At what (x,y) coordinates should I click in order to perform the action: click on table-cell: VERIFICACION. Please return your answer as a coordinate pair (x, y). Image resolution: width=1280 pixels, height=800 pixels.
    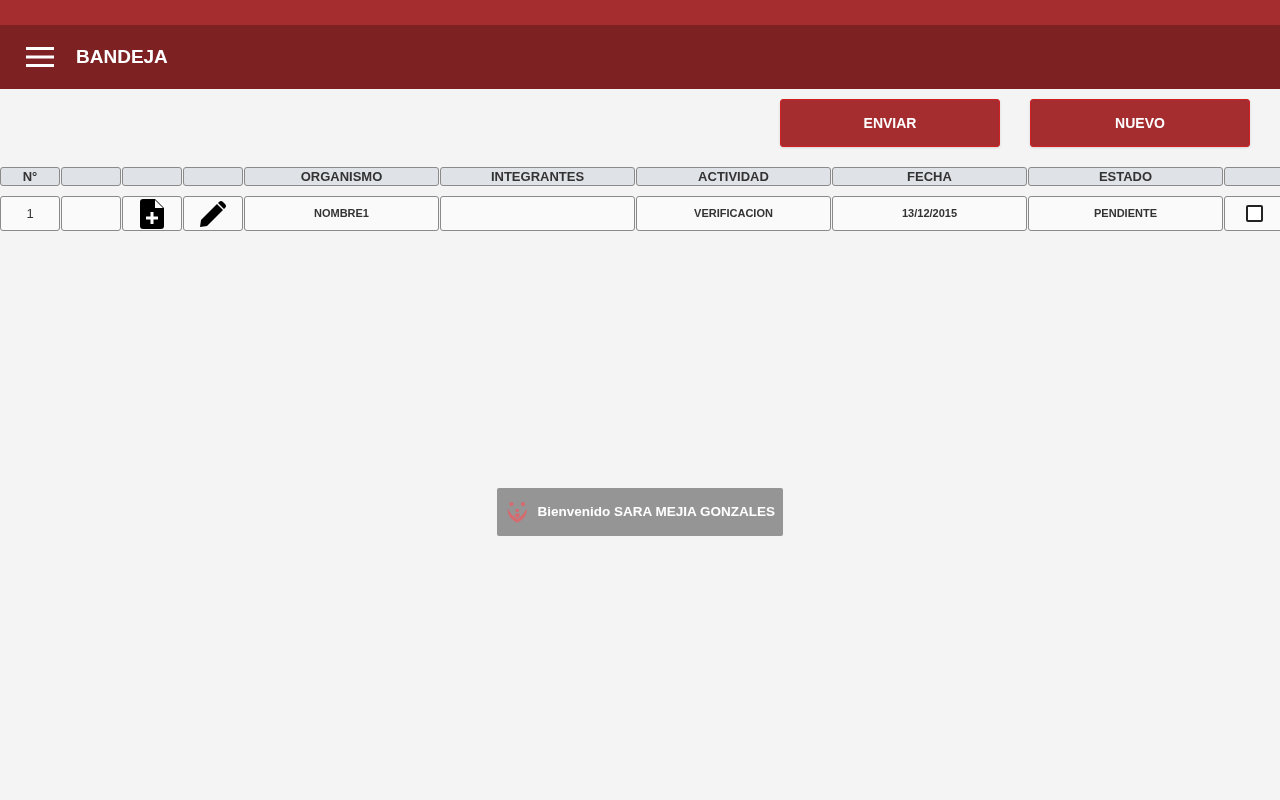
    Looking at the image, I should click on (733, 213).